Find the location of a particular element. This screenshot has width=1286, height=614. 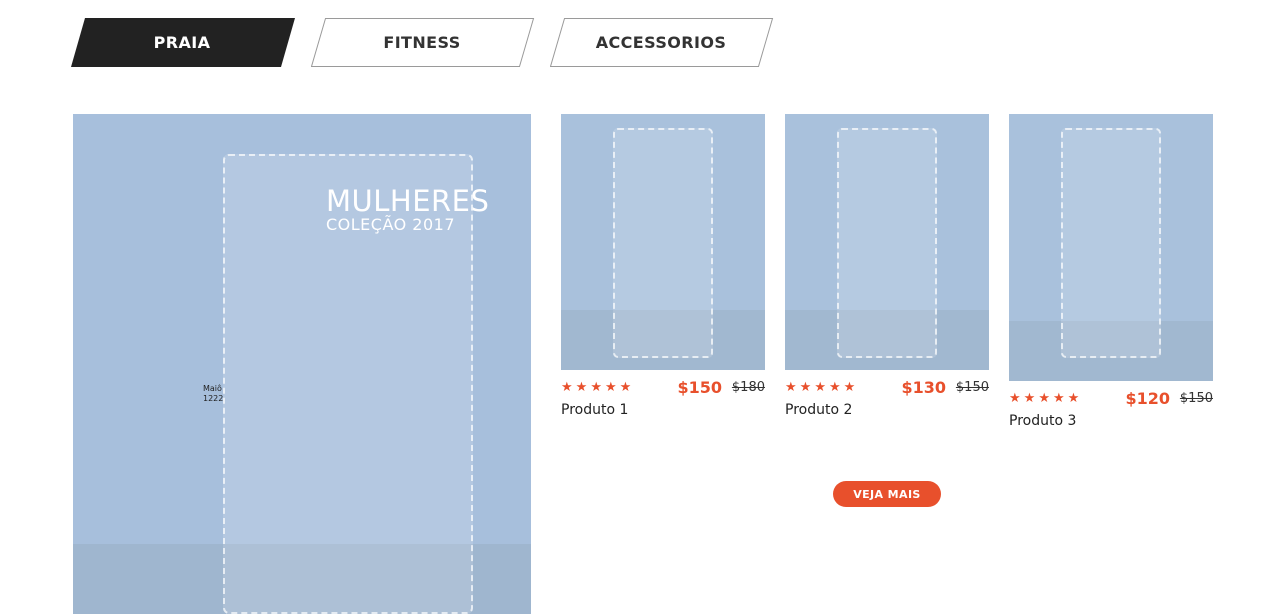

product-meta: ★ ★ ★ ★ ★ $150 $180 is located at coordinates (663, 390).